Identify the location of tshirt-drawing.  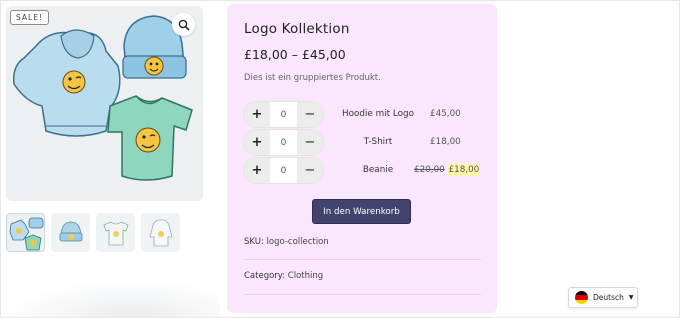
(150, 138).